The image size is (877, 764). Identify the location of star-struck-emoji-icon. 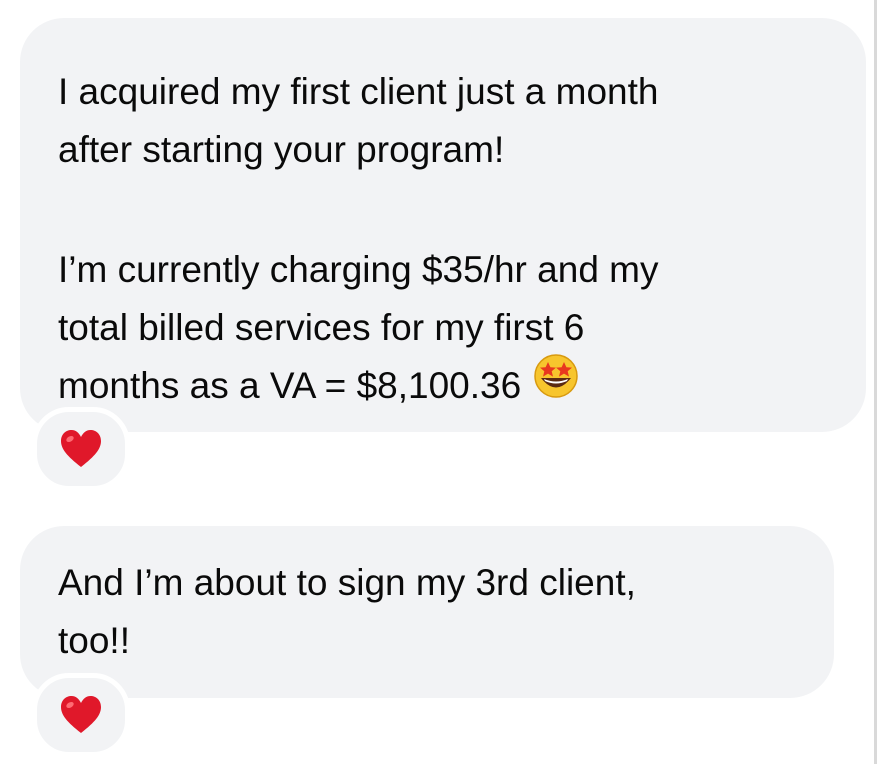
(556, 384).